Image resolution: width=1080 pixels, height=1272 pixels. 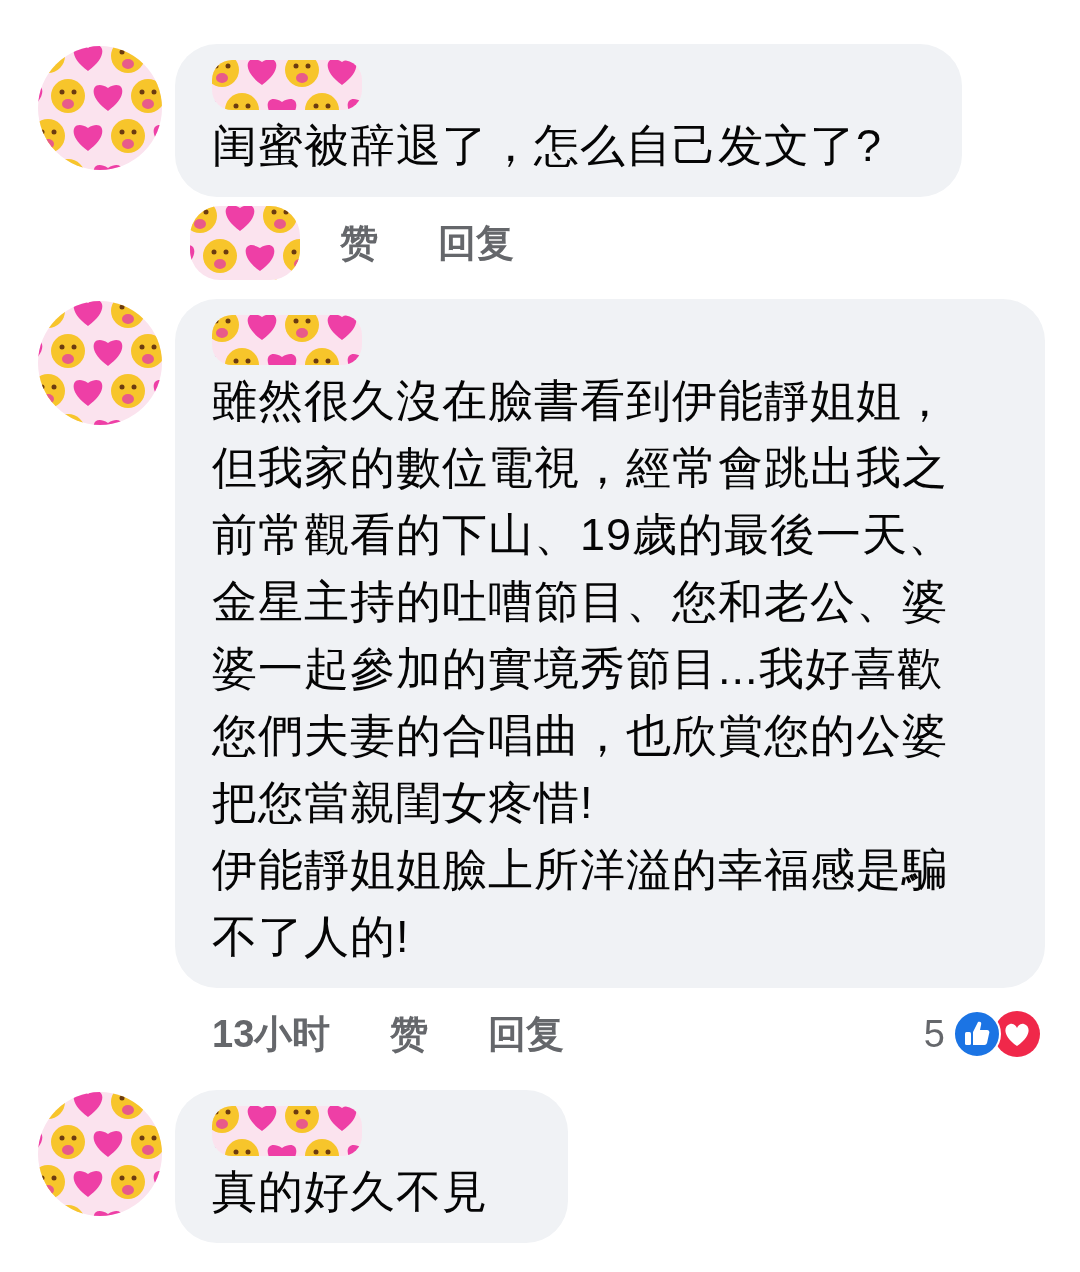 What do you see at coordinates (547, 146) in the screenshot?
I see `comment-text: 闺蜜被辞退了，怎么自己发文了?` at bounding box center [547, 146].